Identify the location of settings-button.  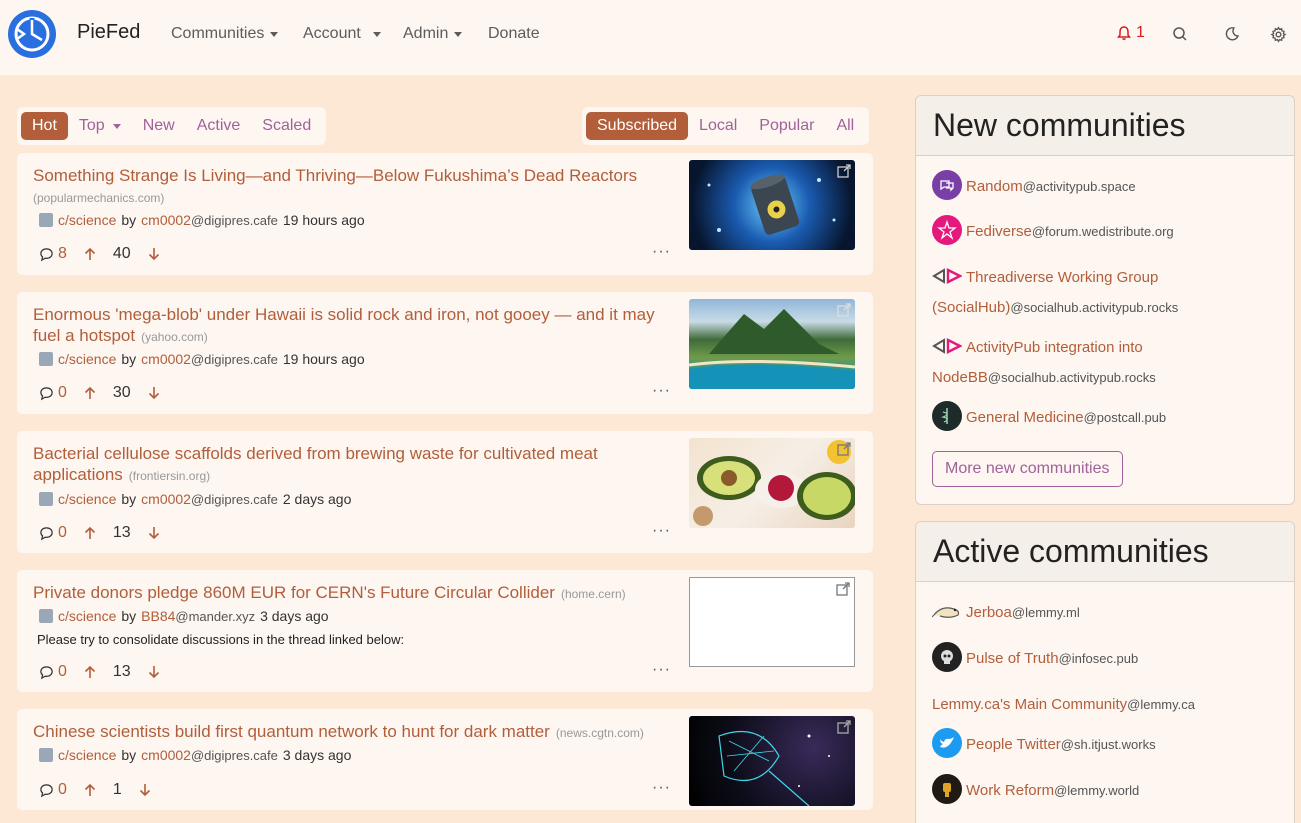
(1278, 34).